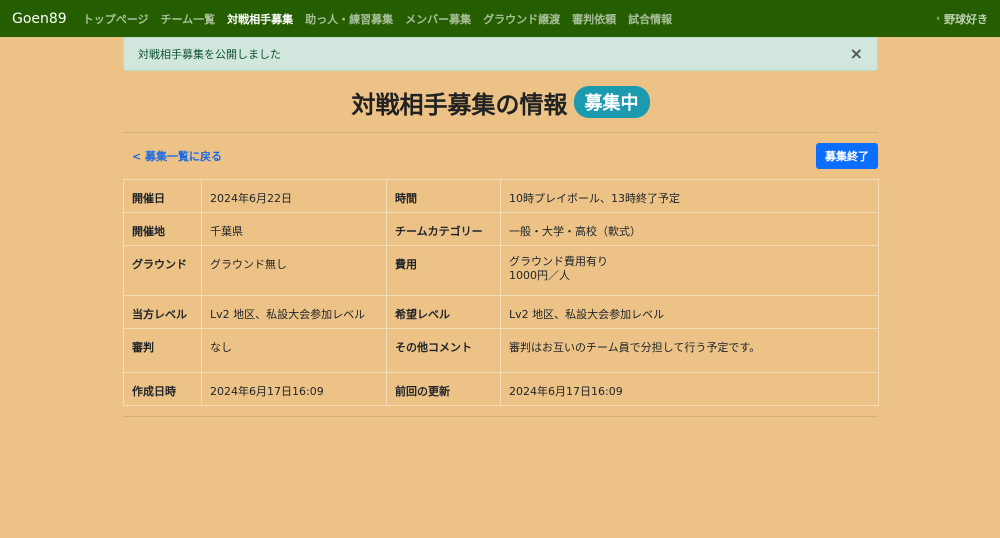 The image size is (1000, 538). Describe the element at coordinates (847, 156) in the screenshot. I see `close-recruitment-button: 募集終了` at that location.